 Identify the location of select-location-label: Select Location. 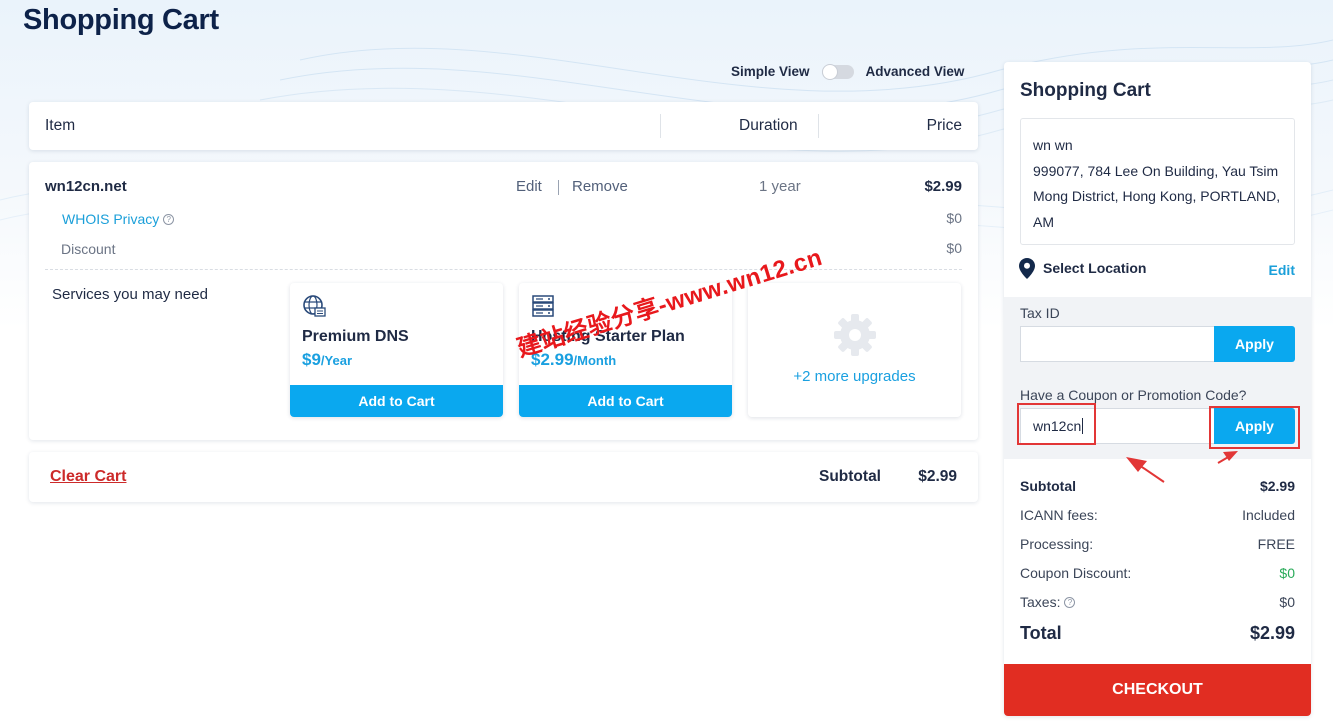
(1094, 268).